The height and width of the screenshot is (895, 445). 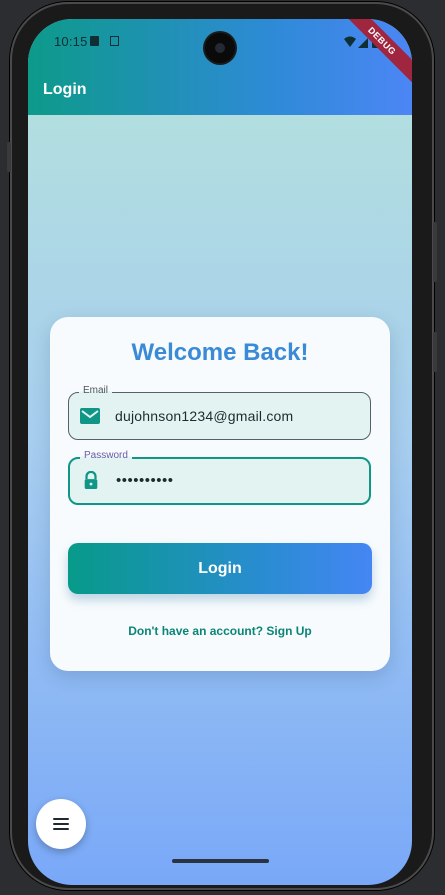 I want to click on debug-banner: DEBUG, so click(x=372, y=54).